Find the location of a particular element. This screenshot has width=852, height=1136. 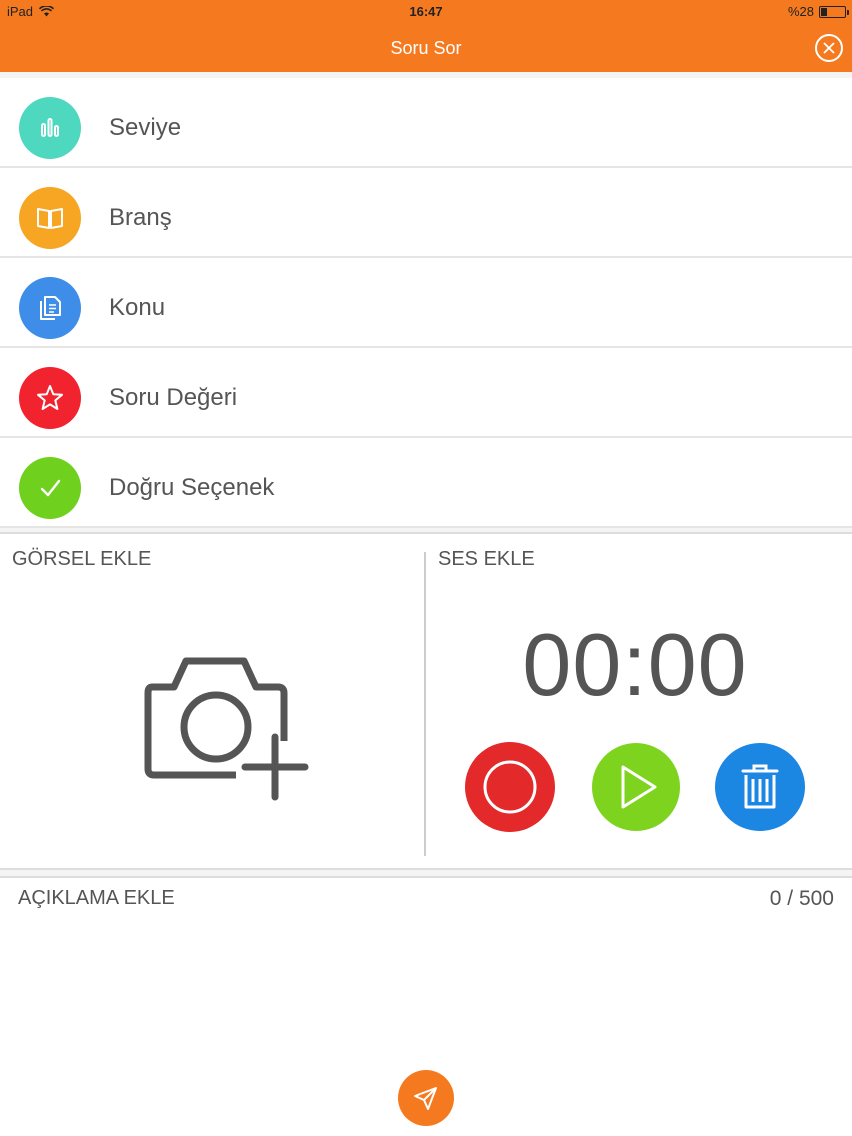

play-button is located at coordinates (636, 787).